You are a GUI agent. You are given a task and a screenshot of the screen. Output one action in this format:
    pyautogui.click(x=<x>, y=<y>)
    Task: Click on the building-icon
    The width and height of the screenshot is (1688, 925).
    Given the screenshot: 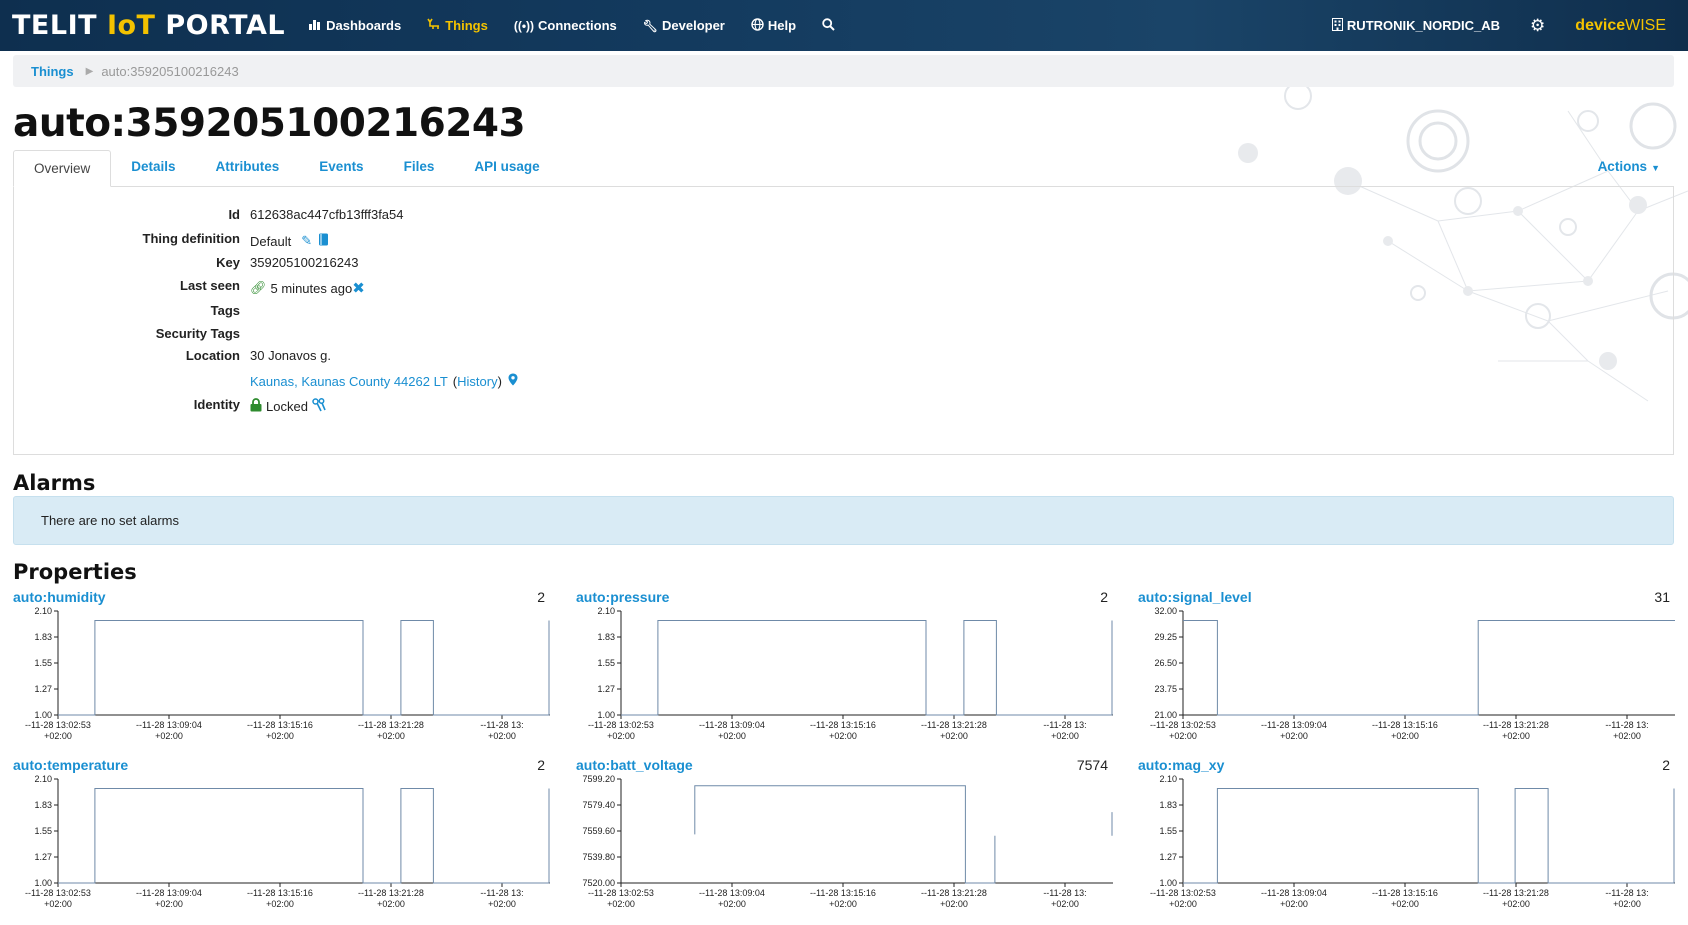 What is the action you would take?
    pyautogui.click(x=1337, y=25)
    